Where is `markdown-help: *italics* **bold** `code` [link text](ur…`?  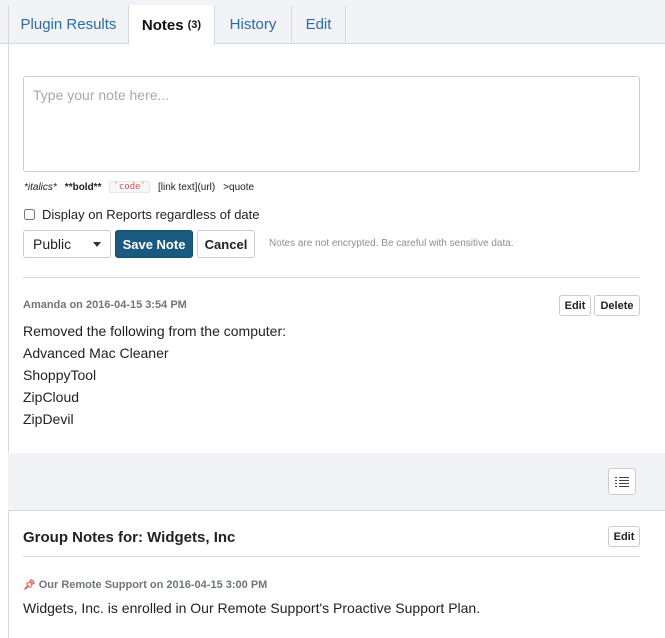
markdown-help: *italics* **bold** `code` [link text](ur… is located at coordinates (143, 187).